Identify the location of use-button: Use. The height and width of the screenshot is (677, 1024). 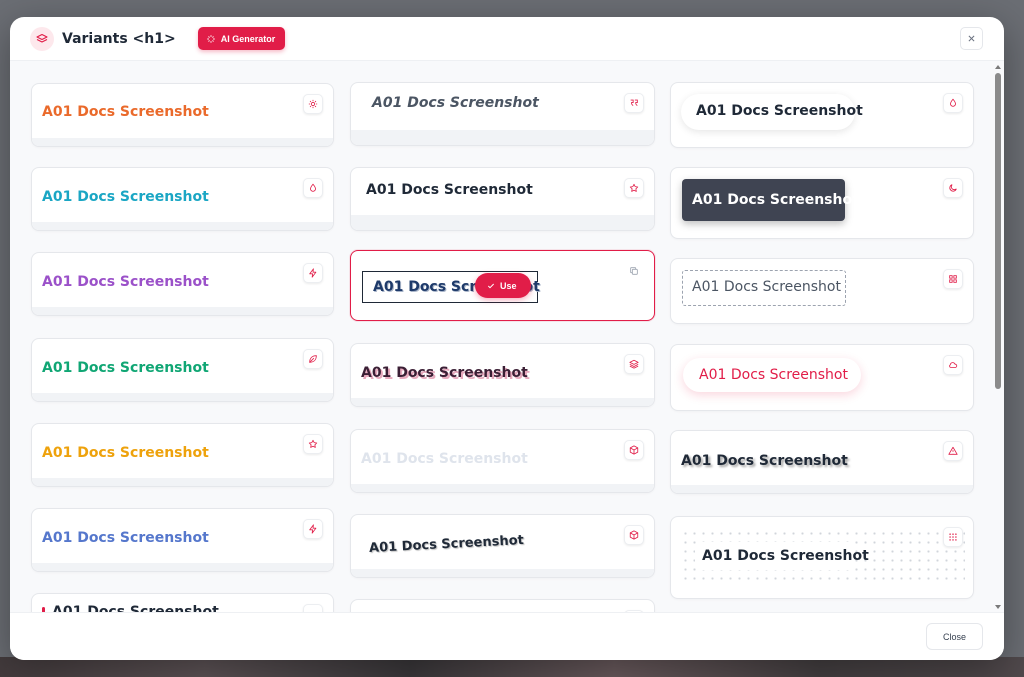
(503, 285).